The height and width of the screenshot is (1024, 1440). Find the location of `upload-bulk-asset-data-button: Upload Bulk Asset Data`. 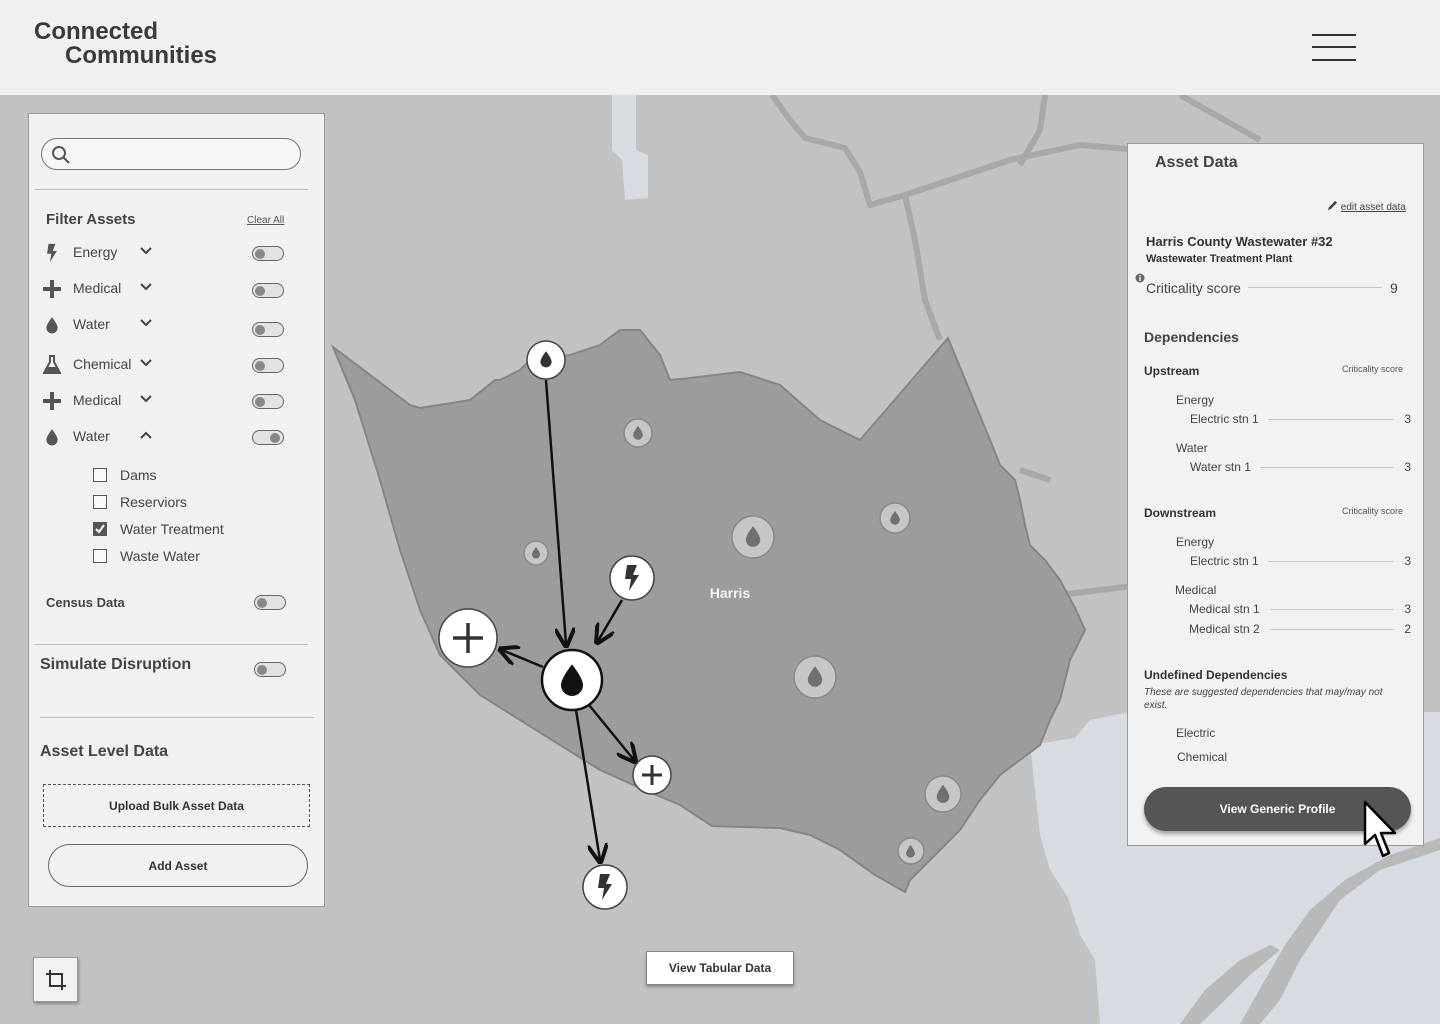

upload-bulk-asset-data-button: Upload Bulk Asset Data is located at coordinates (176, 805).